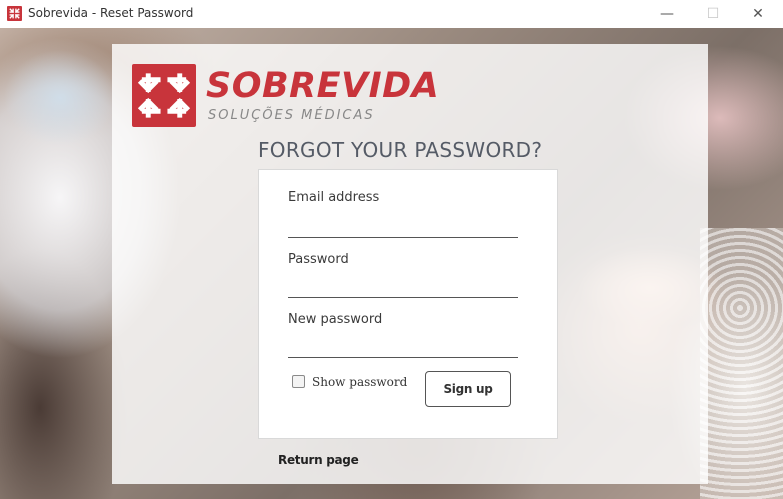 The width and height of the screenshot is (783, 499). Describe the element at coordinates (468, 389) in the screenshot. I see `sign-up-button: Sign up` at that location.